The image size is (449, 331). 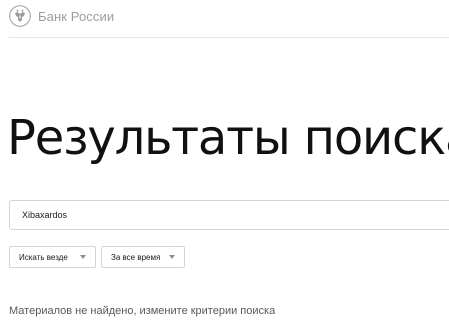 What do you see at coordinates (222, 215) in the screenshot?
I see `search-input` at bounding box center [222, 215].